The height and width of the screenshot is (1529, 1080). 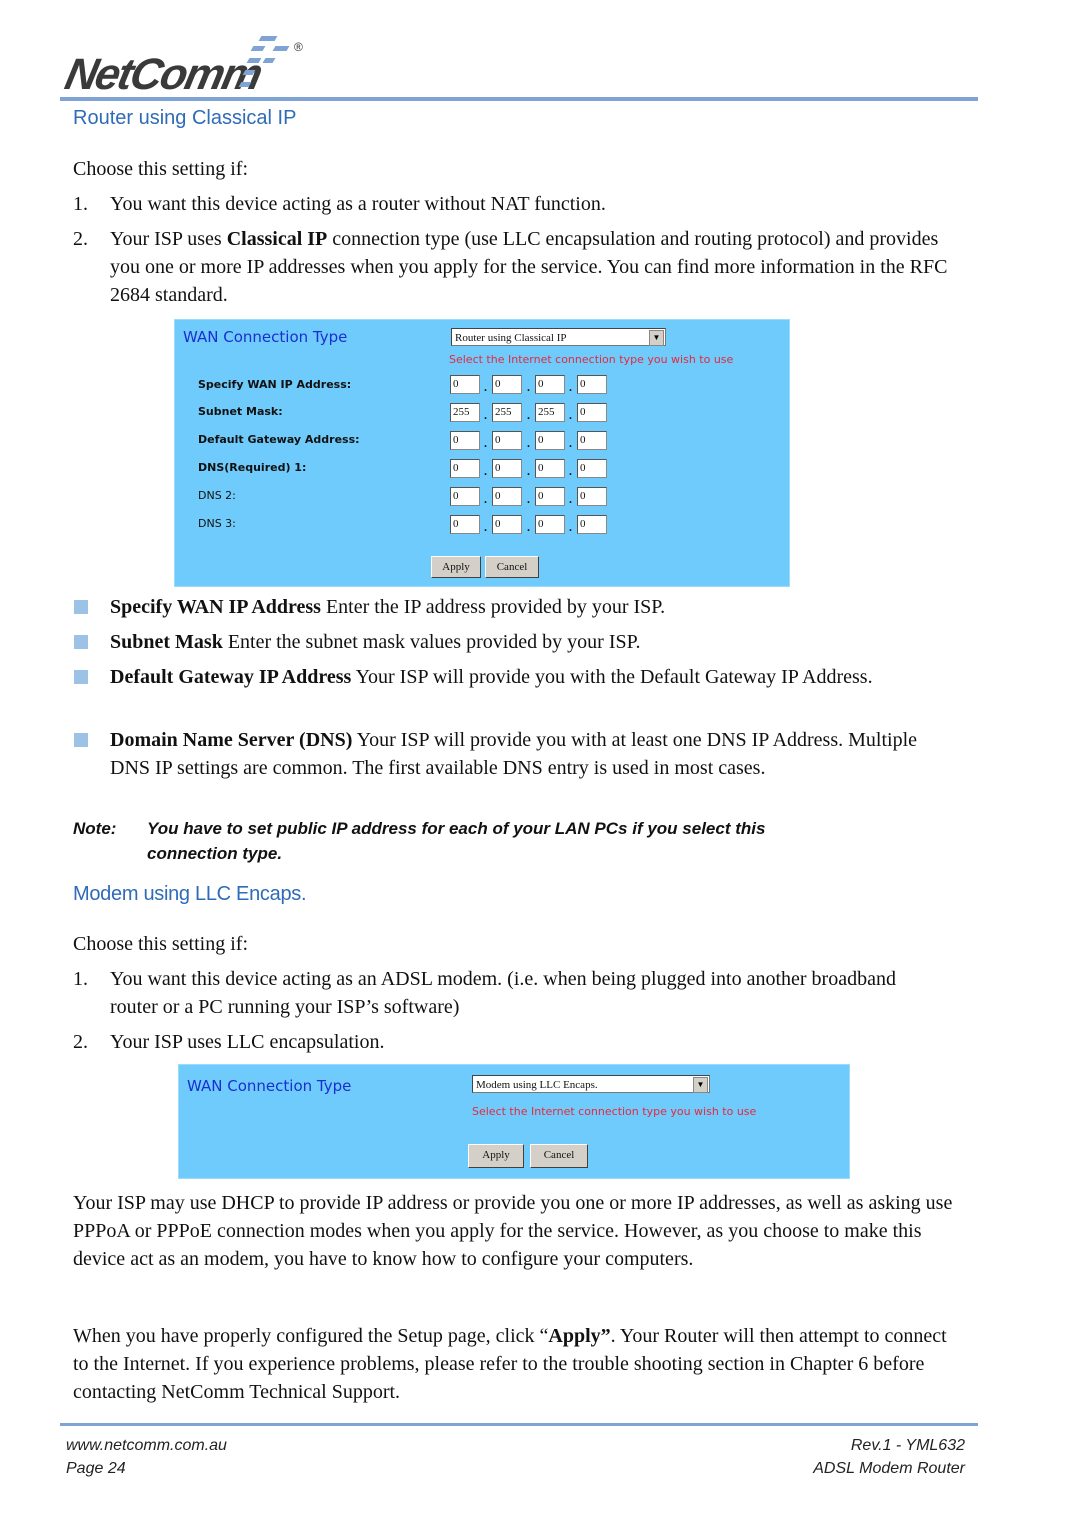 I want to click on dns1-octet-2: 0, so click(x=507, y=468).